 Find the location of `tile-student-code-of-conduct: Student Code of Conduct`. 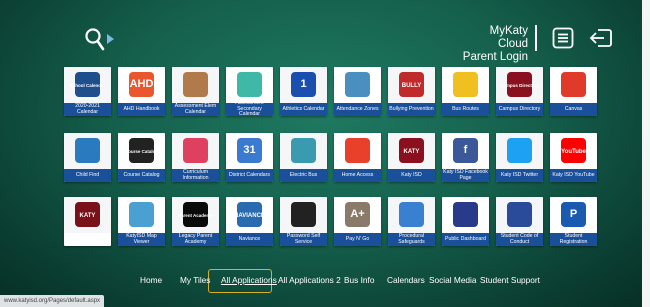

tile-student-code-of-conduct: Student Code of Conduct is located at coordinates (519, 221).